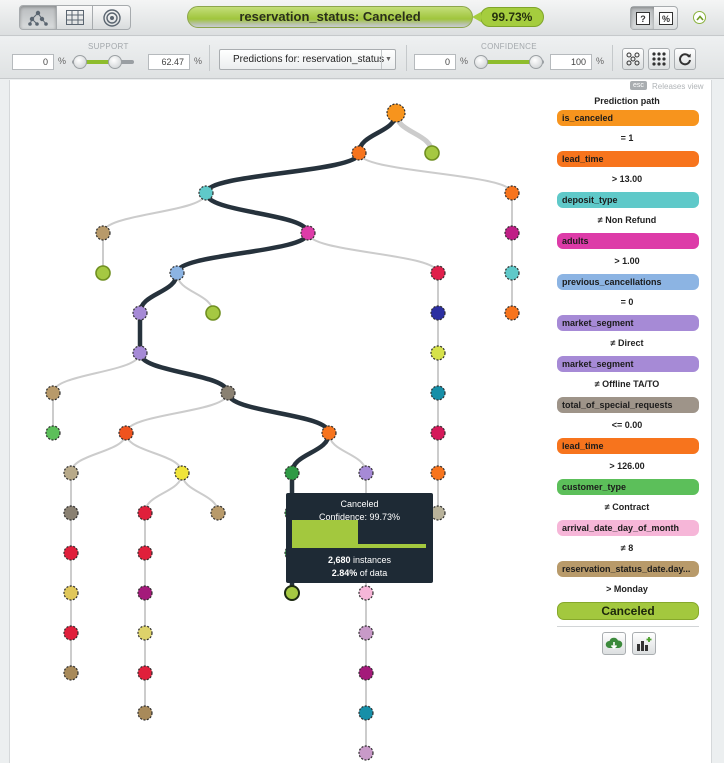 The height and width of the screenshot is (763, 724). What do you see at coordinates (359, 573) in the screenshot?
I see `tooltip-data-share: 2.84% of data` at bounding box center [359, 573].